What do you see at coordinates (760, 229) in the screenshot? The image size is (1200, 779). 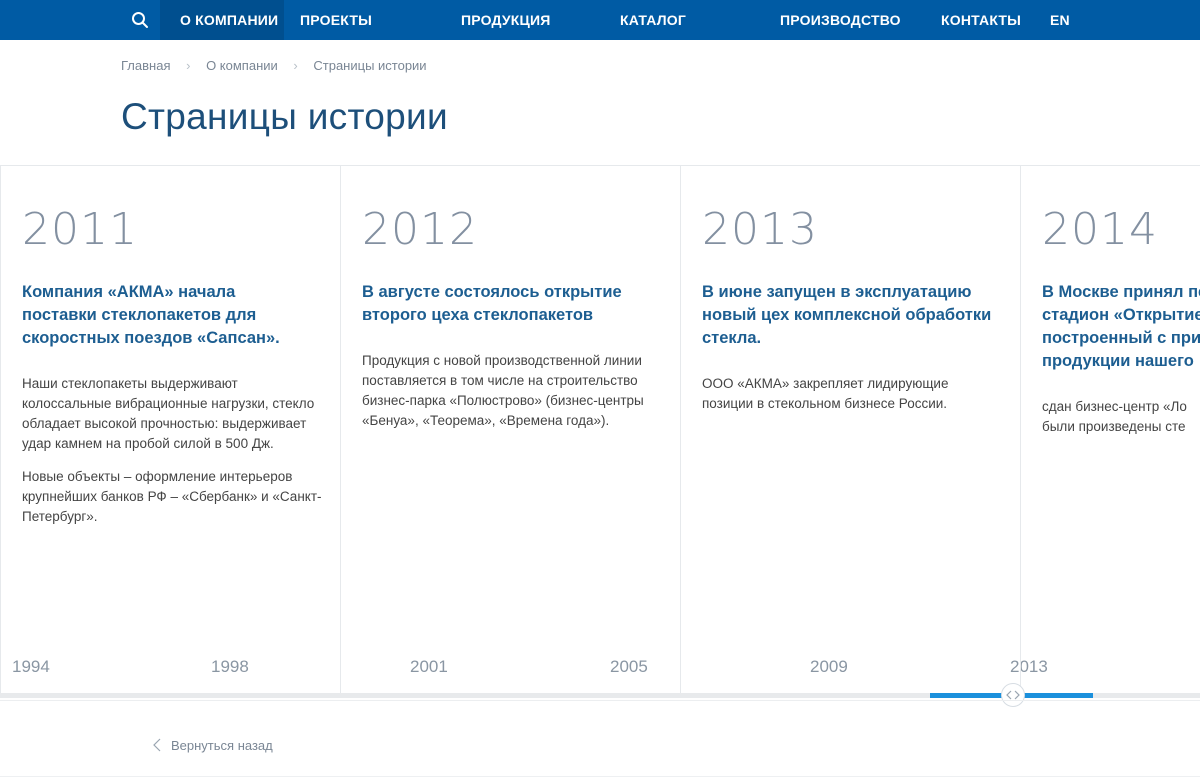 I see `card-year: 2013` at bounding box center [760, 229].